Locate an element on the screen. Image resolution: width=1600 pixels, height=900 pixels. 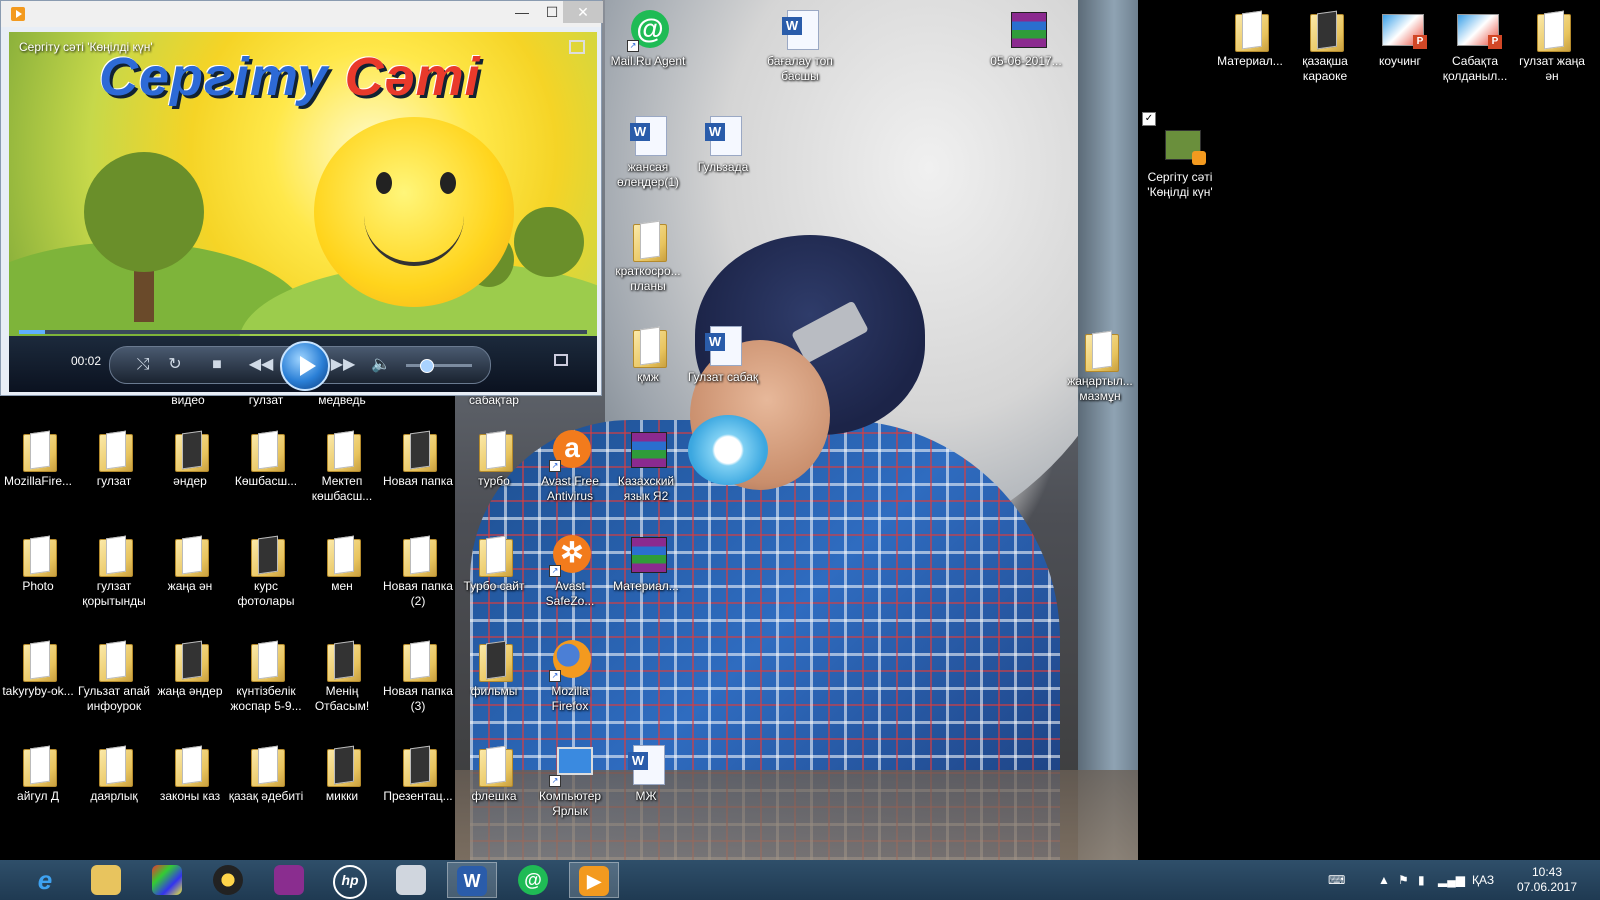
internet-explorer-icon: e is located at coordinates (45, 880).